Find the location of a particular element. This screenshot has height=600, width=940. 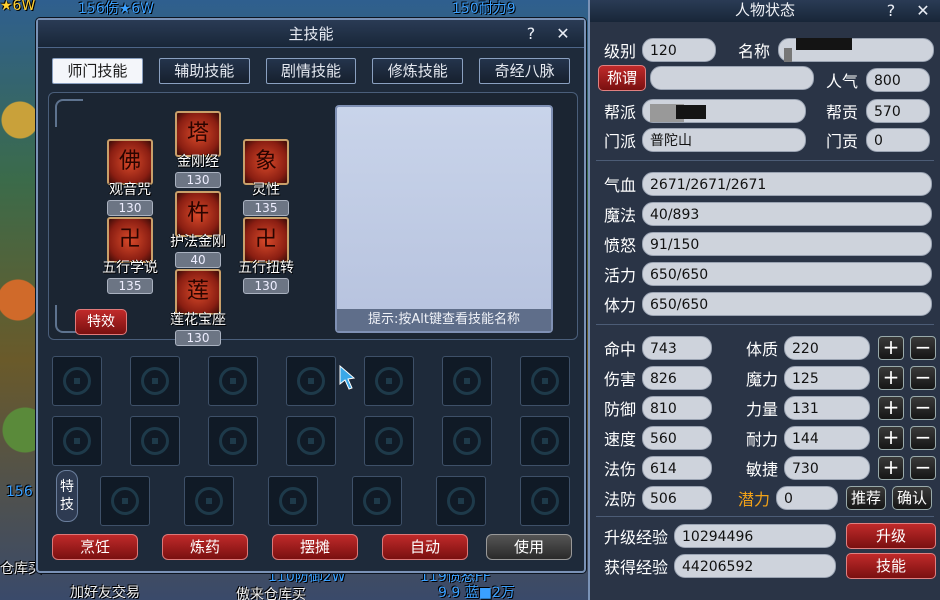

vital-row-rage: 愤怒 91/150 is located at coordinates (768, 244).